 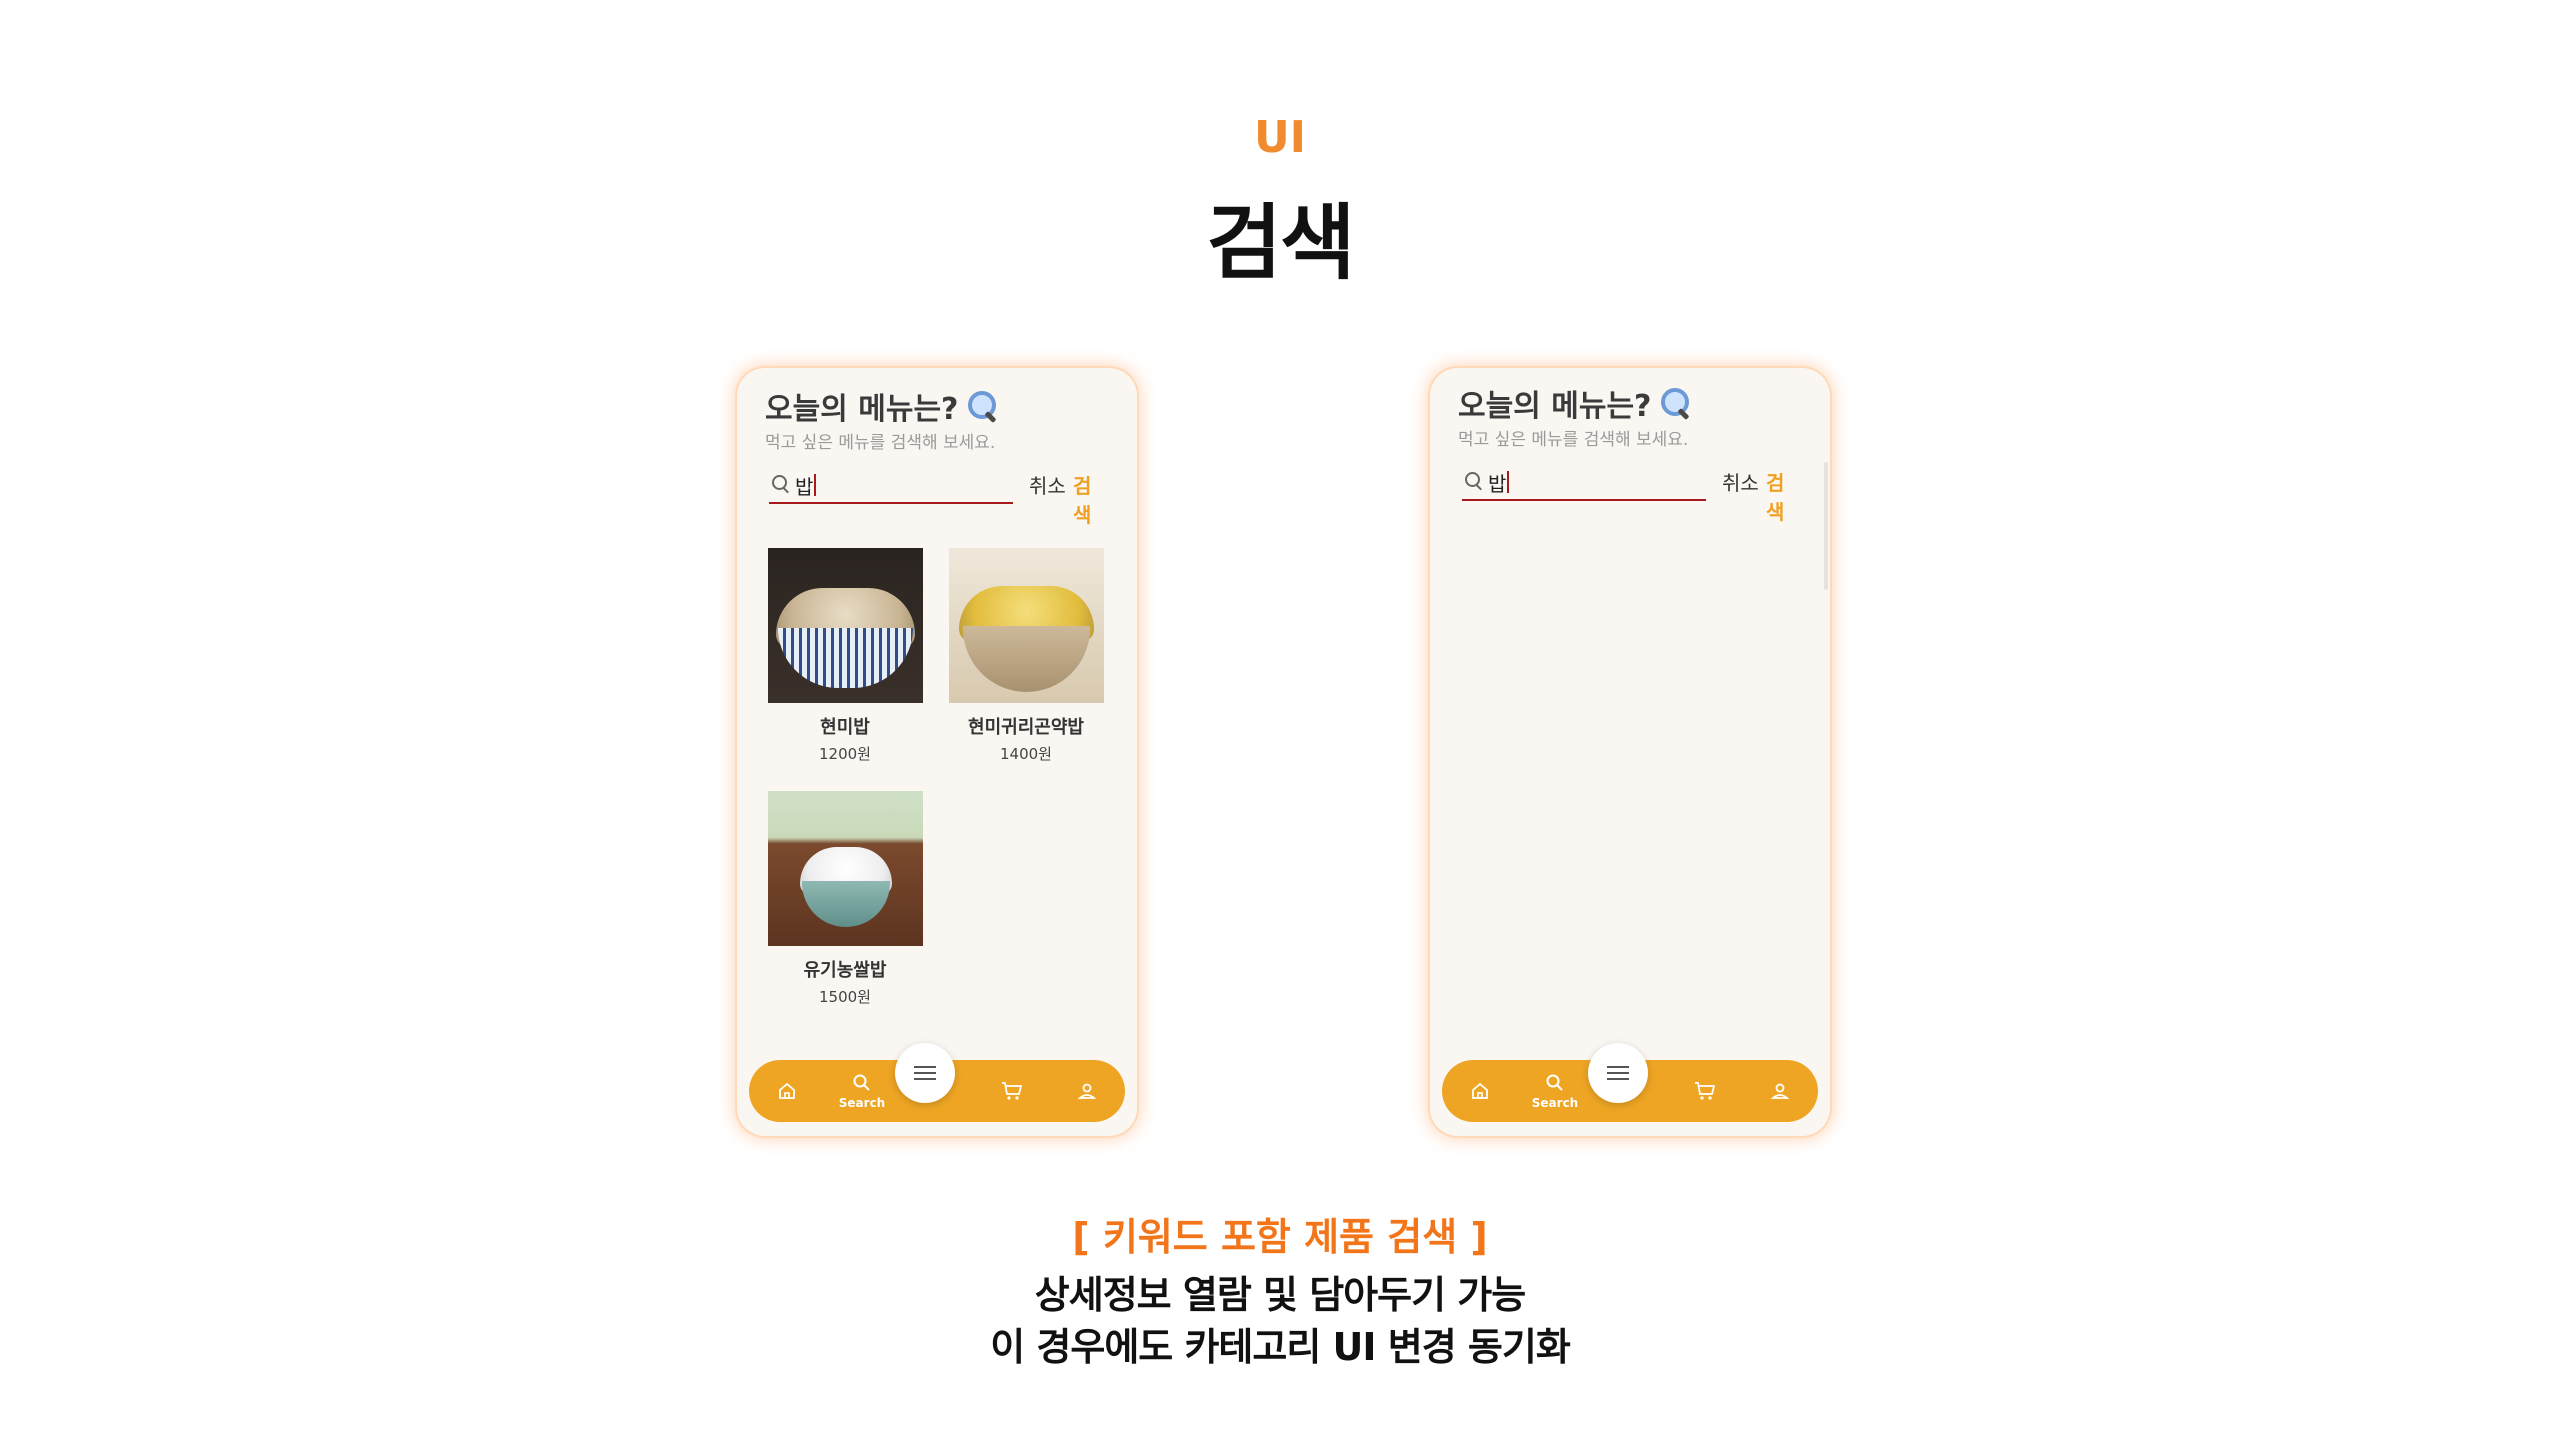 I want to click on product-name: 현미밥, so click(x=845, y=727).